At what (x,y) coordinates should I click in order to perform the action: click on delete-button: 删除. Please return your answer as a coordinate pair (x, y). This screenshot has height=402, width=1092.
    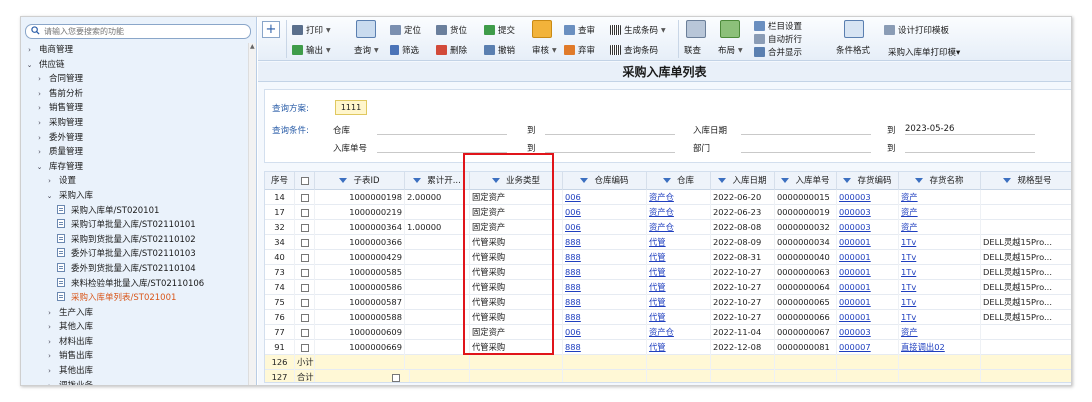
    Looking at the image, I should click on (451, 50).